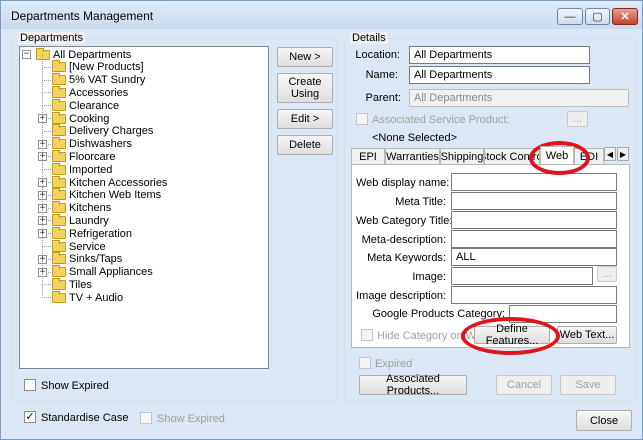 This screenshot has width=643, height=440. Describe the element at coordinates (588, 385) in the screenshot. I see `save-button: Save` at that location.